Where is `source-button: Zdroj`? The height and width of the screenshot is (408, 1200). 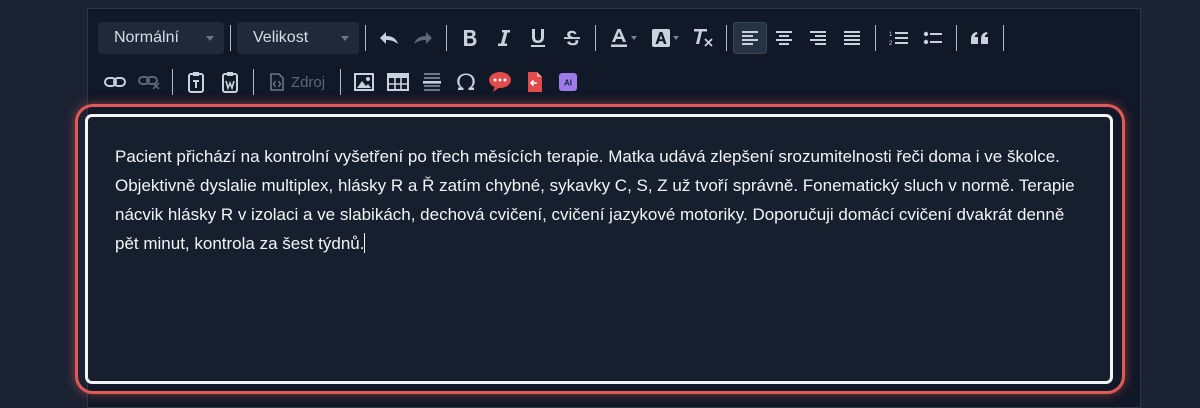 source-button: Zdroj is located at coordinates (297, 82).